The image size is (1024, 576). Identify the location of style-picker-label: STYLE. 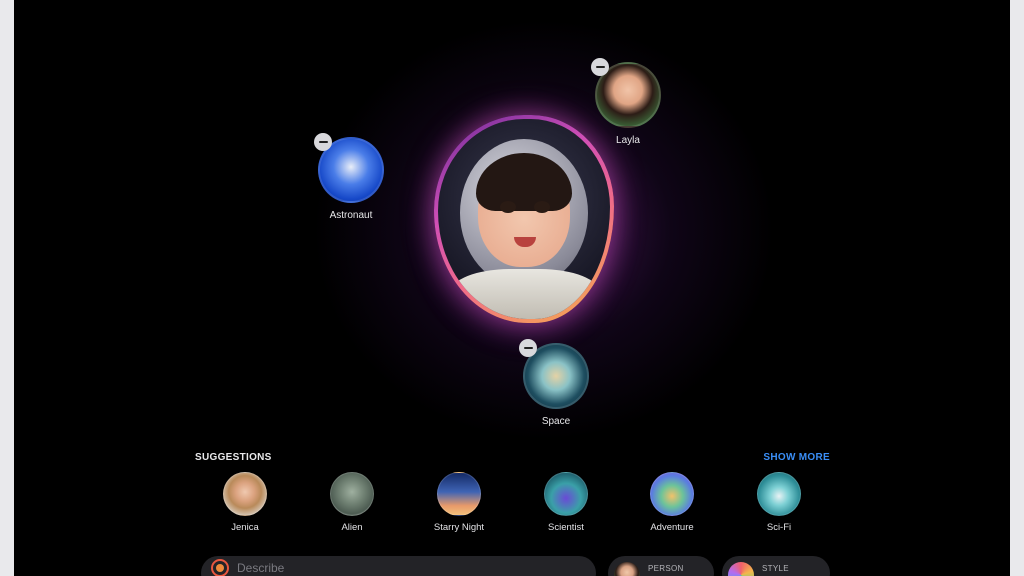
(775, 568).